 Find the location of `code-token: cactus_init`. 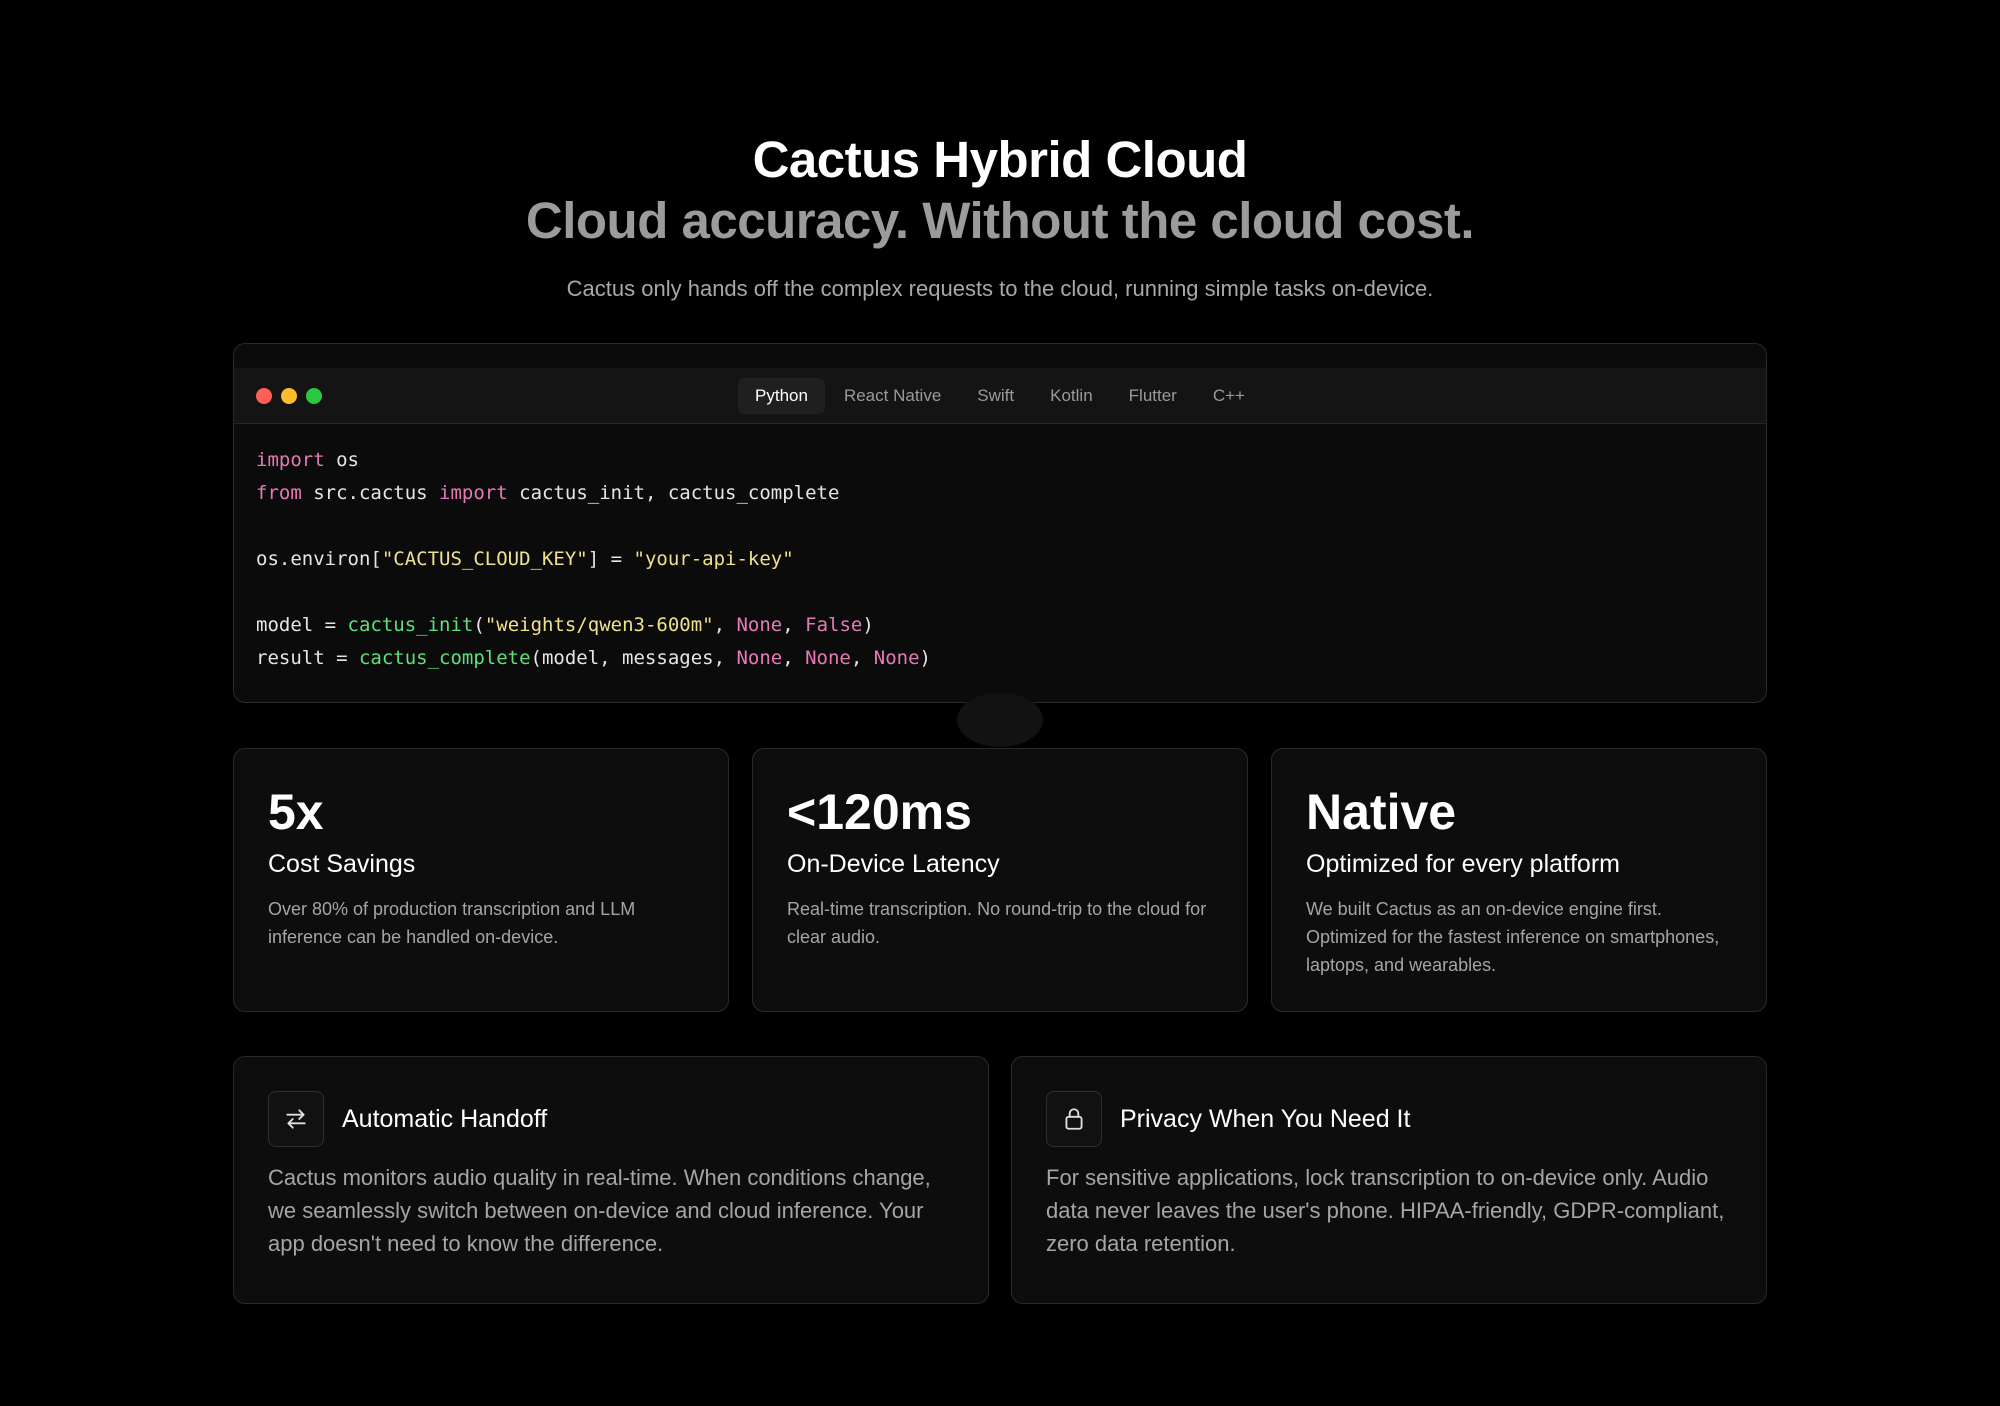

code-token: cactus_init is located at coordinates (410, 625).